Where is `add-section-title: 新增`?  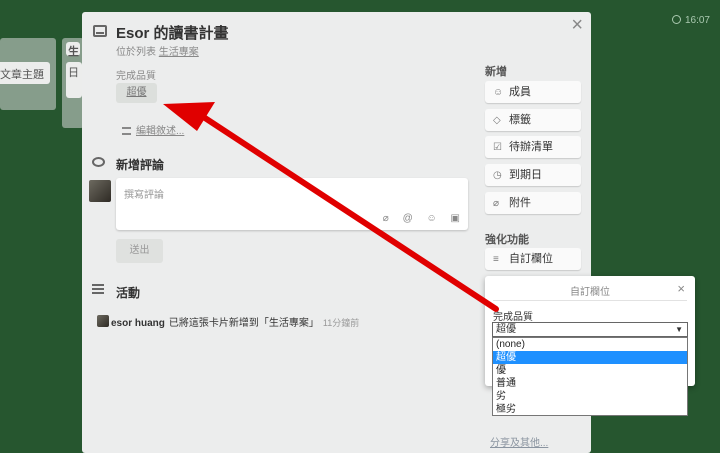
add-section-title: 新增 is located at coordinates (496, 72).